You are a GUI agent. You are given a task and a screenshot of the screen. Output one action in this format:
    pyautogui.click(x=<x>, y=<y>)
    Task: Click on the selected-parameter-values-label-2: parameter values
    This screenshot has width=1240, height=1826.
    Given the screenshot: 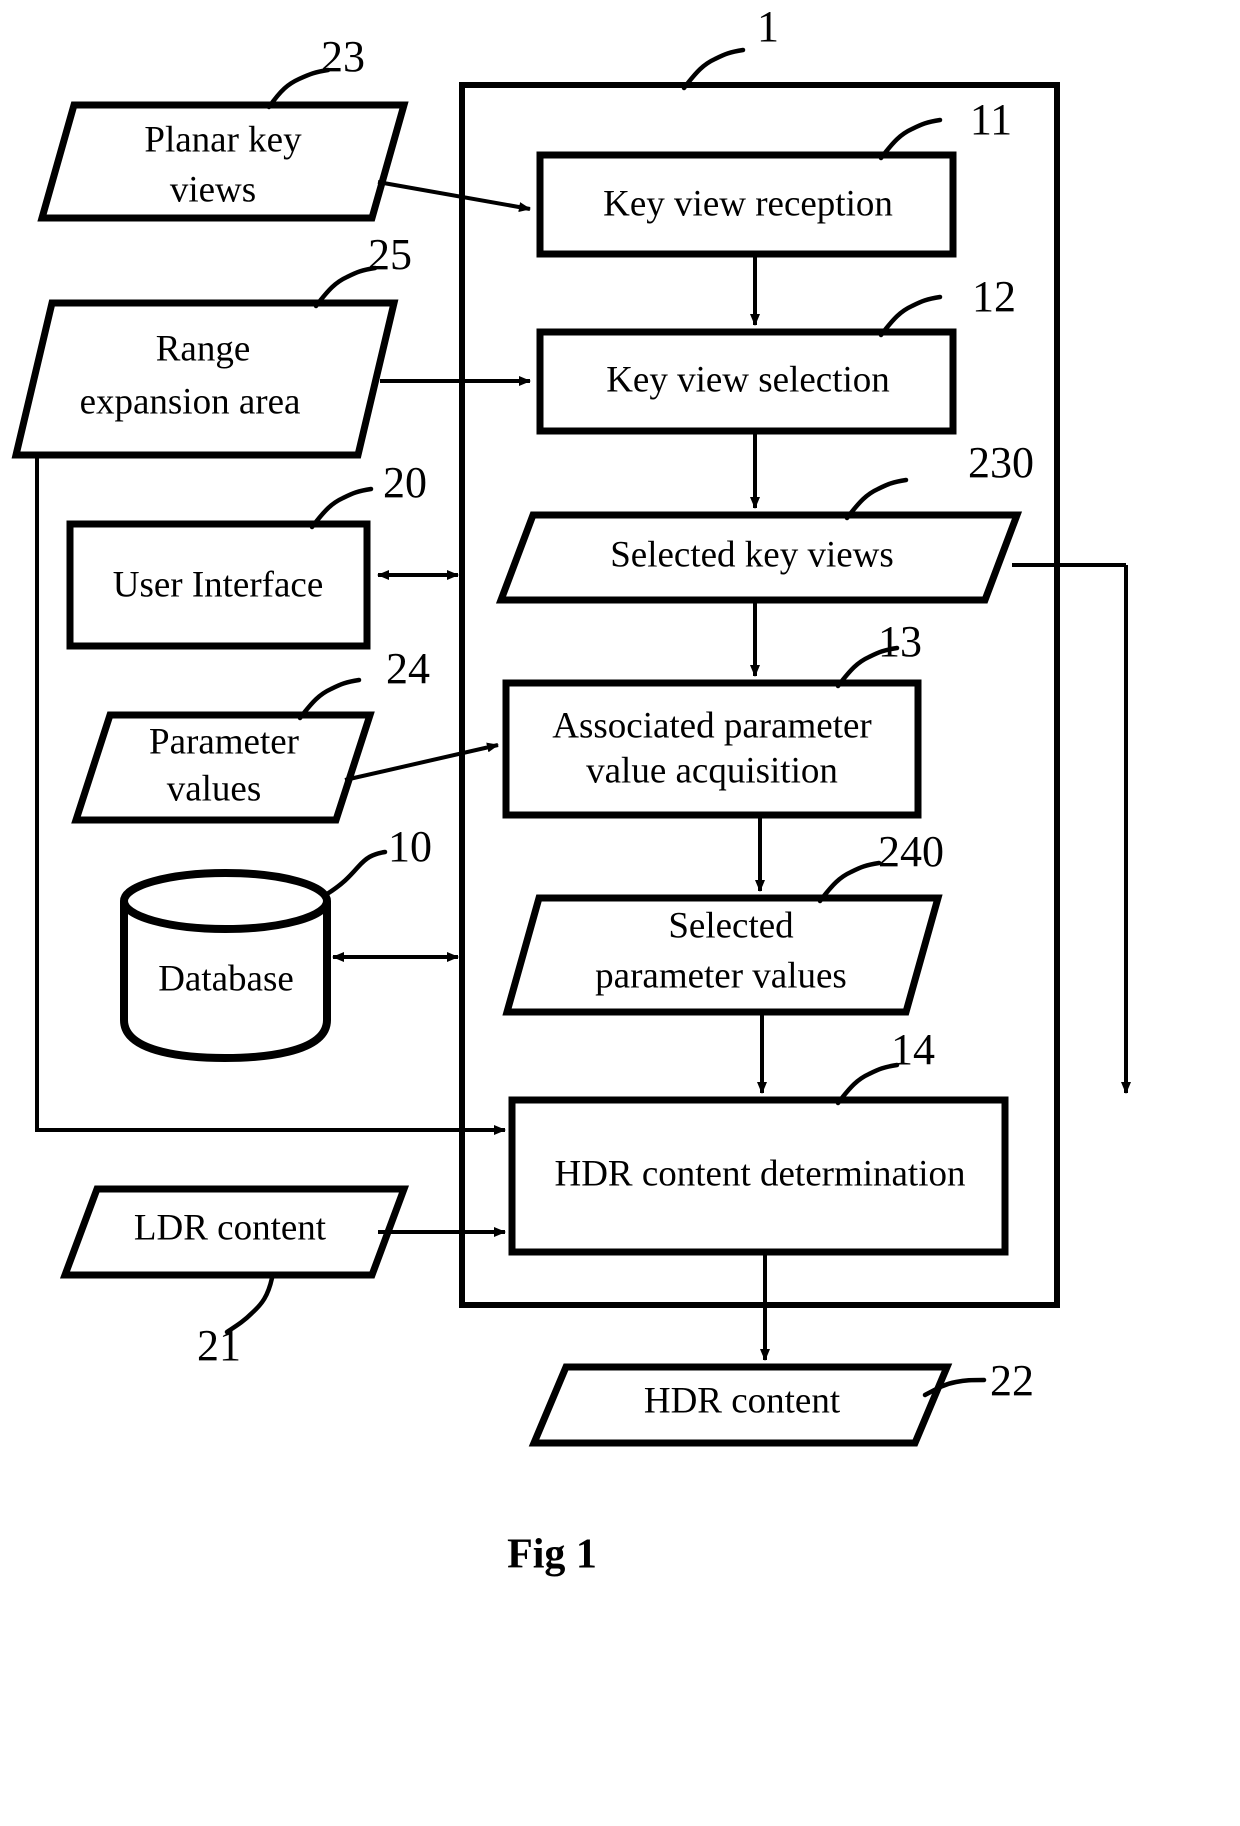 What is the action you would take?
    pyautogui.click(x=721, y=975)
    